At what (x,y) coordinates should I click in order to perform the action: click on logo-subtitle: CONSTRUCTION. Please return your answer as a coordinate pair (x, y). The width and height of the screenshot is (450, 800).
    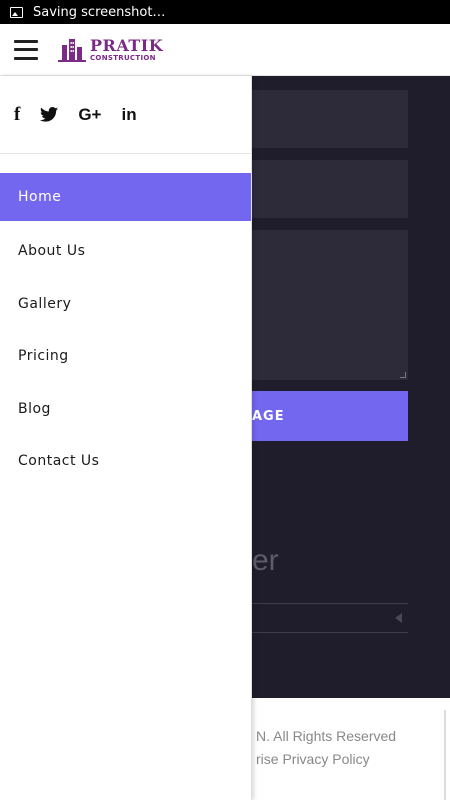
    Looking at the image, I should click on (123, 57).